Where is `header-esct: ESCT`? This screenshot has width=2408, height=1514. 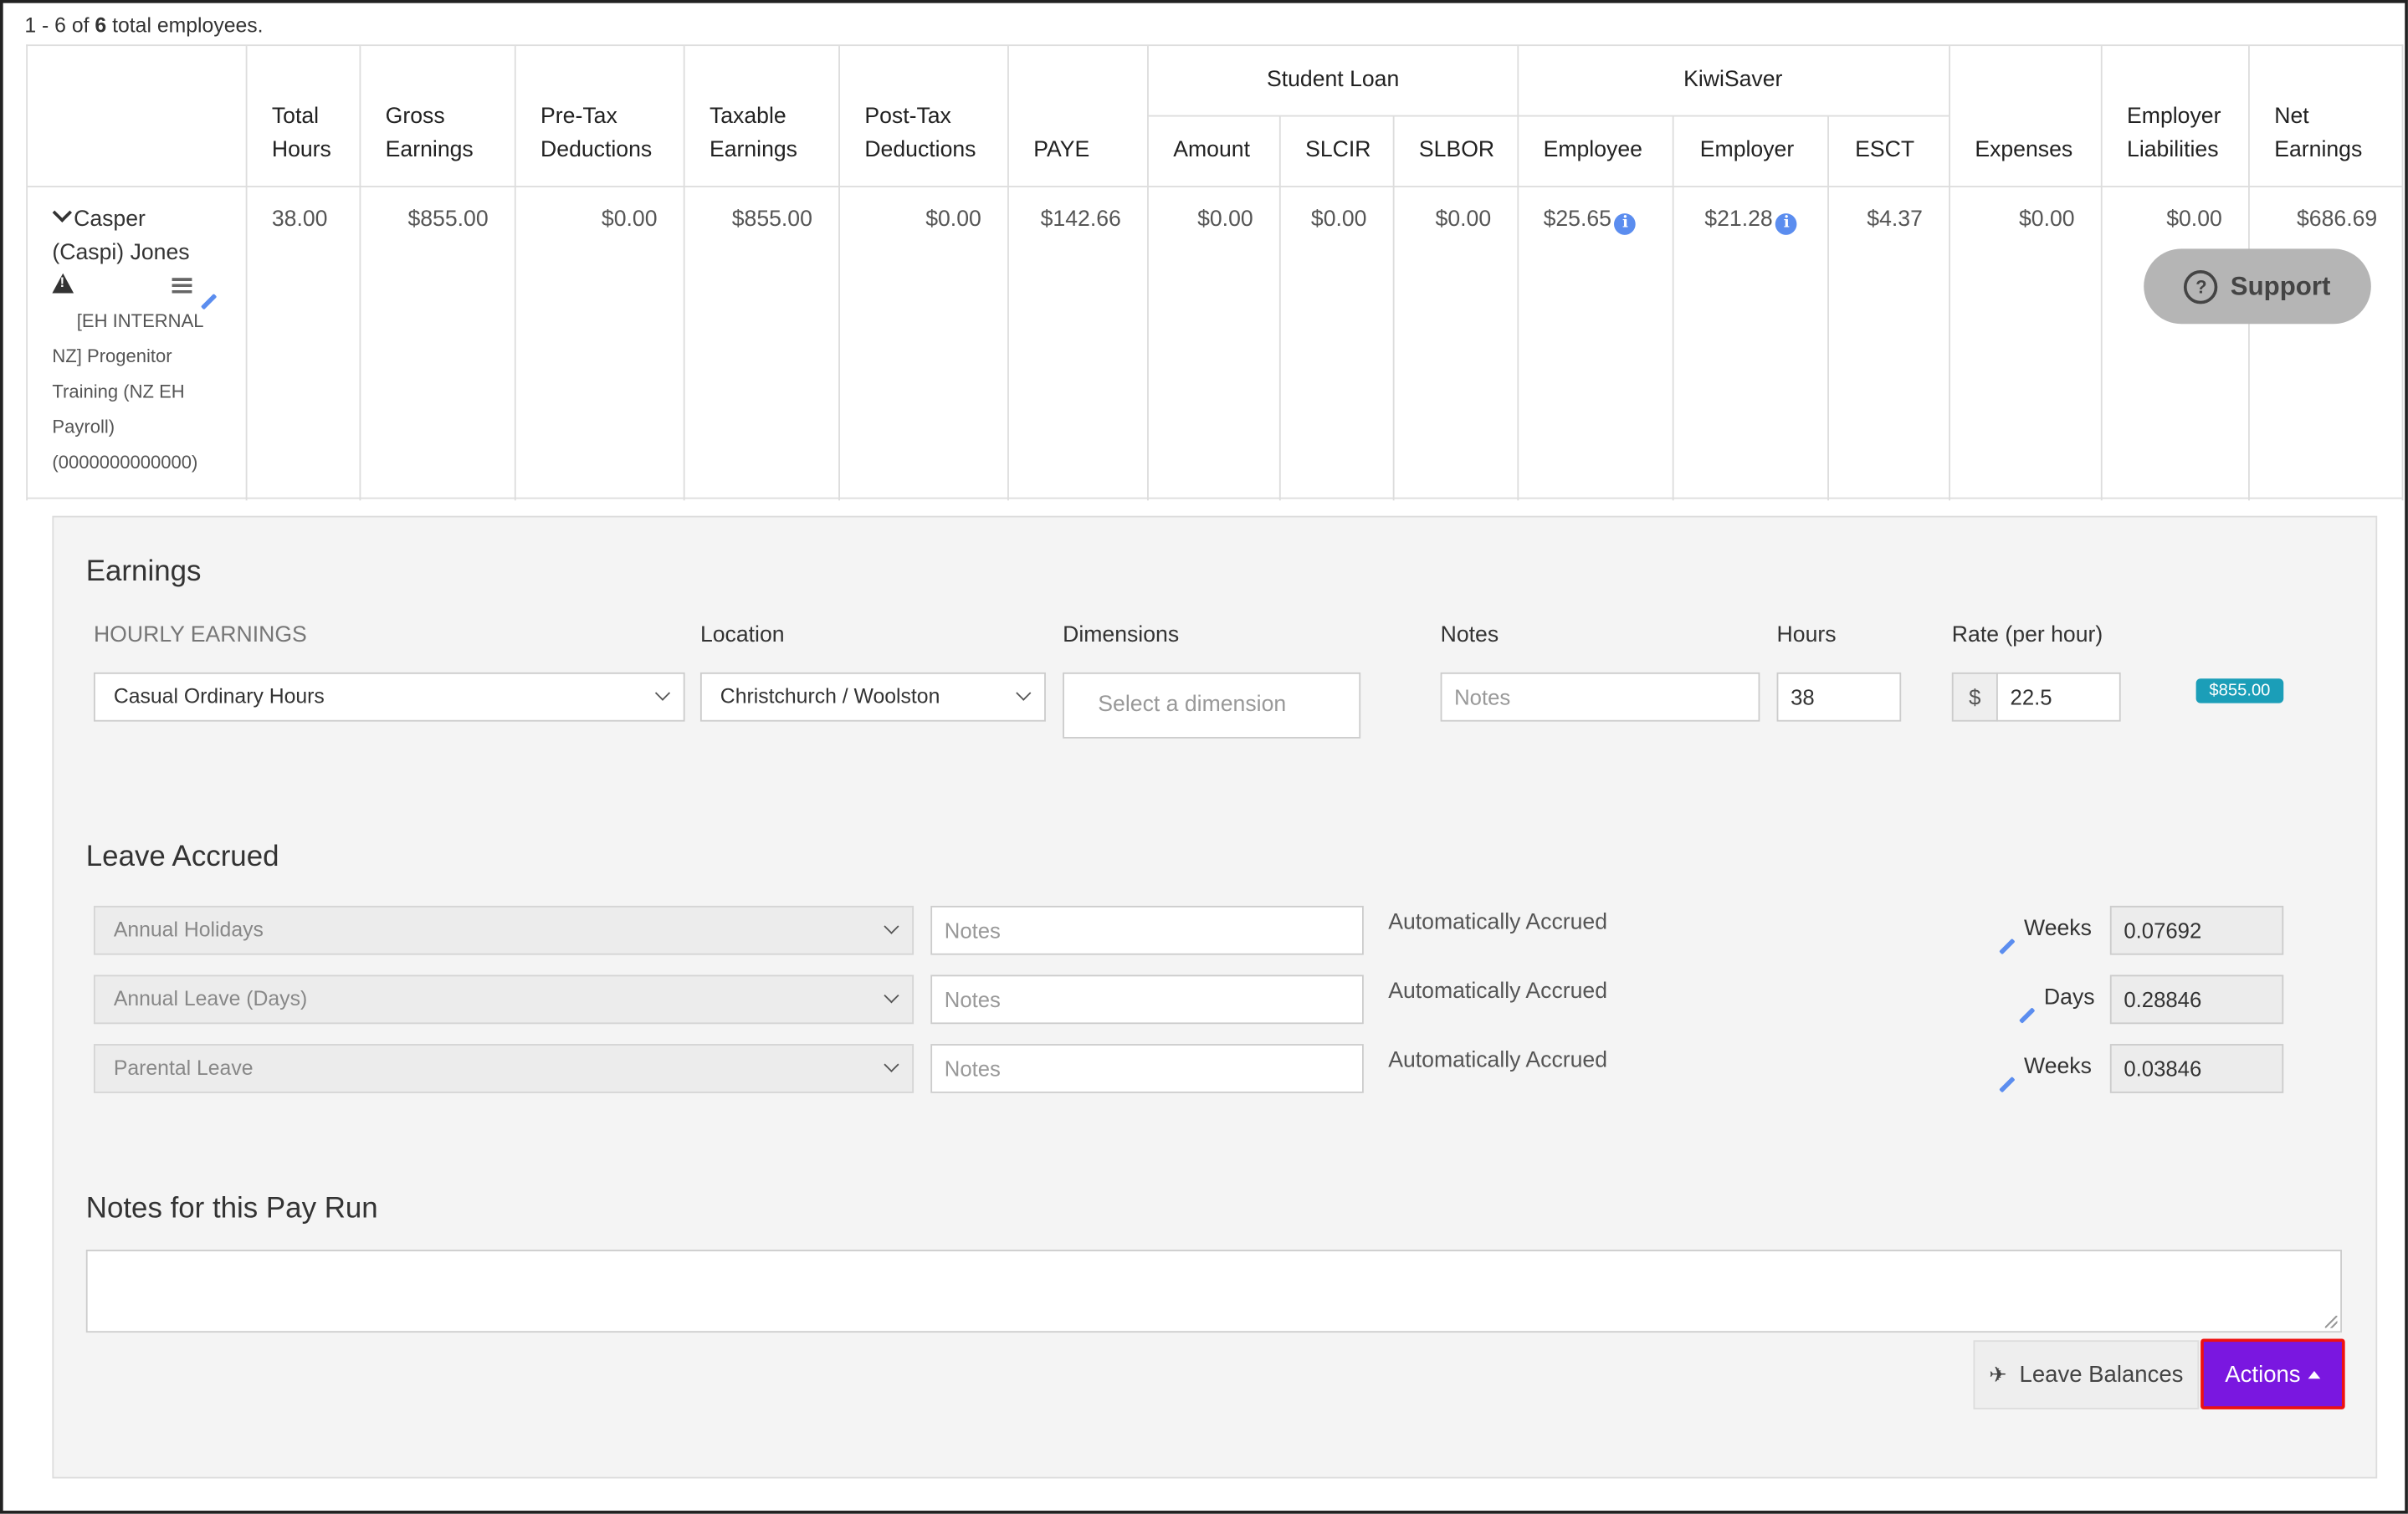
header-esct: ESCT is located at coordinates (1885, 150).